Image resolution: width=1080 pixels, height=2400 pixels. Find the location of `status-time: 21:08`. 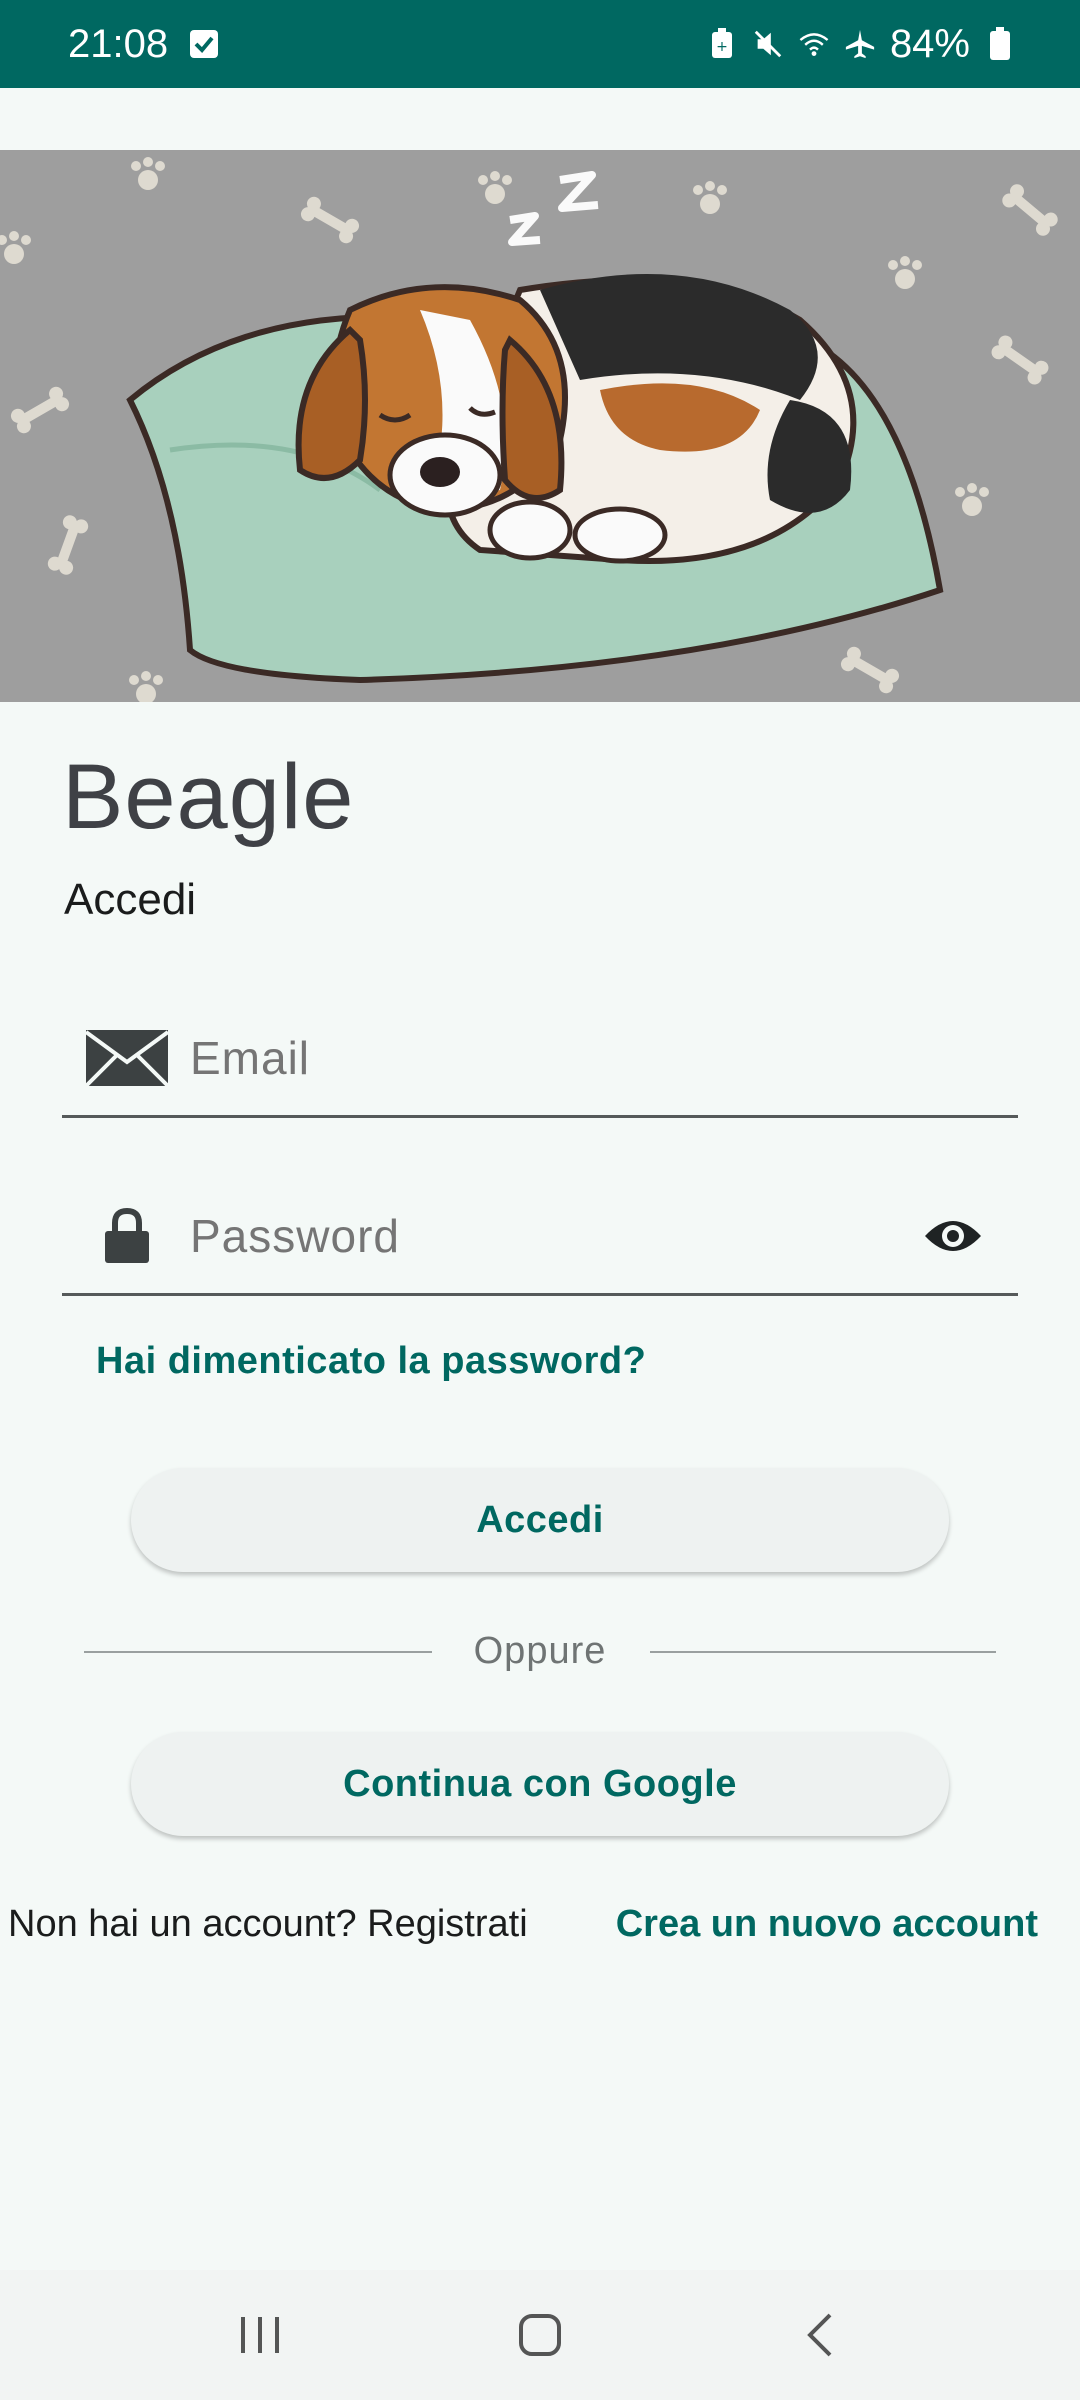

status-time: 21:08 is located at coordinates (118, 43).